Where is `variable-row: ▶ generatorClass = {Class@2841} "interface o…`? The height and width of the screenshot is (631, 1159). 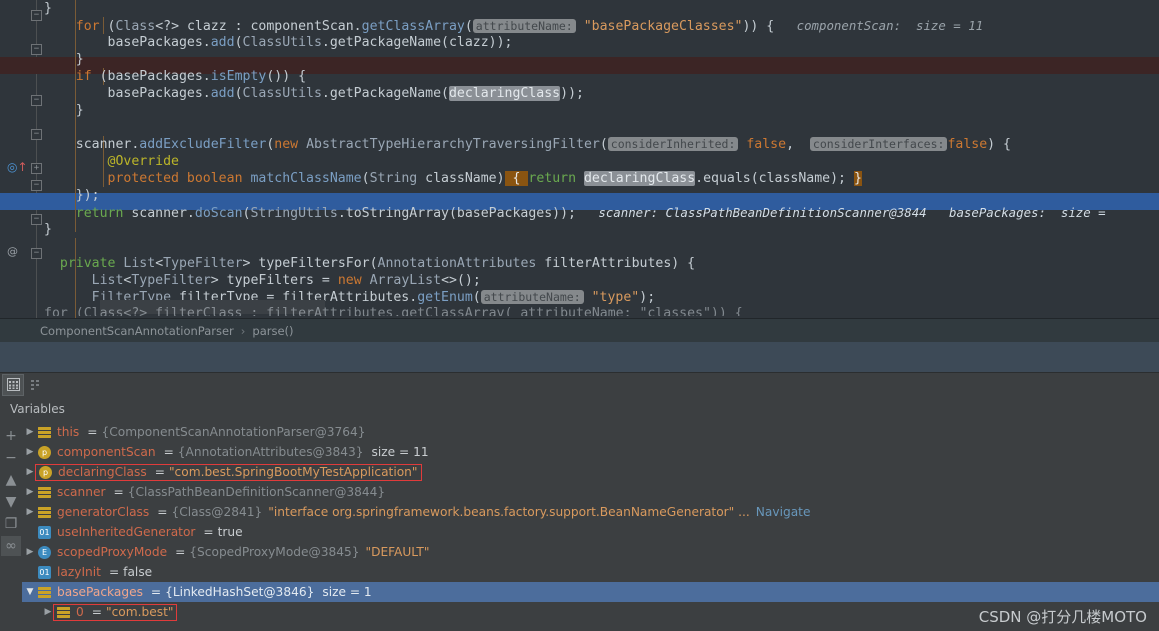 variable-row: ▶ generatorClass = {Class@2841} "interface o… is located at coordinates (590, 512).